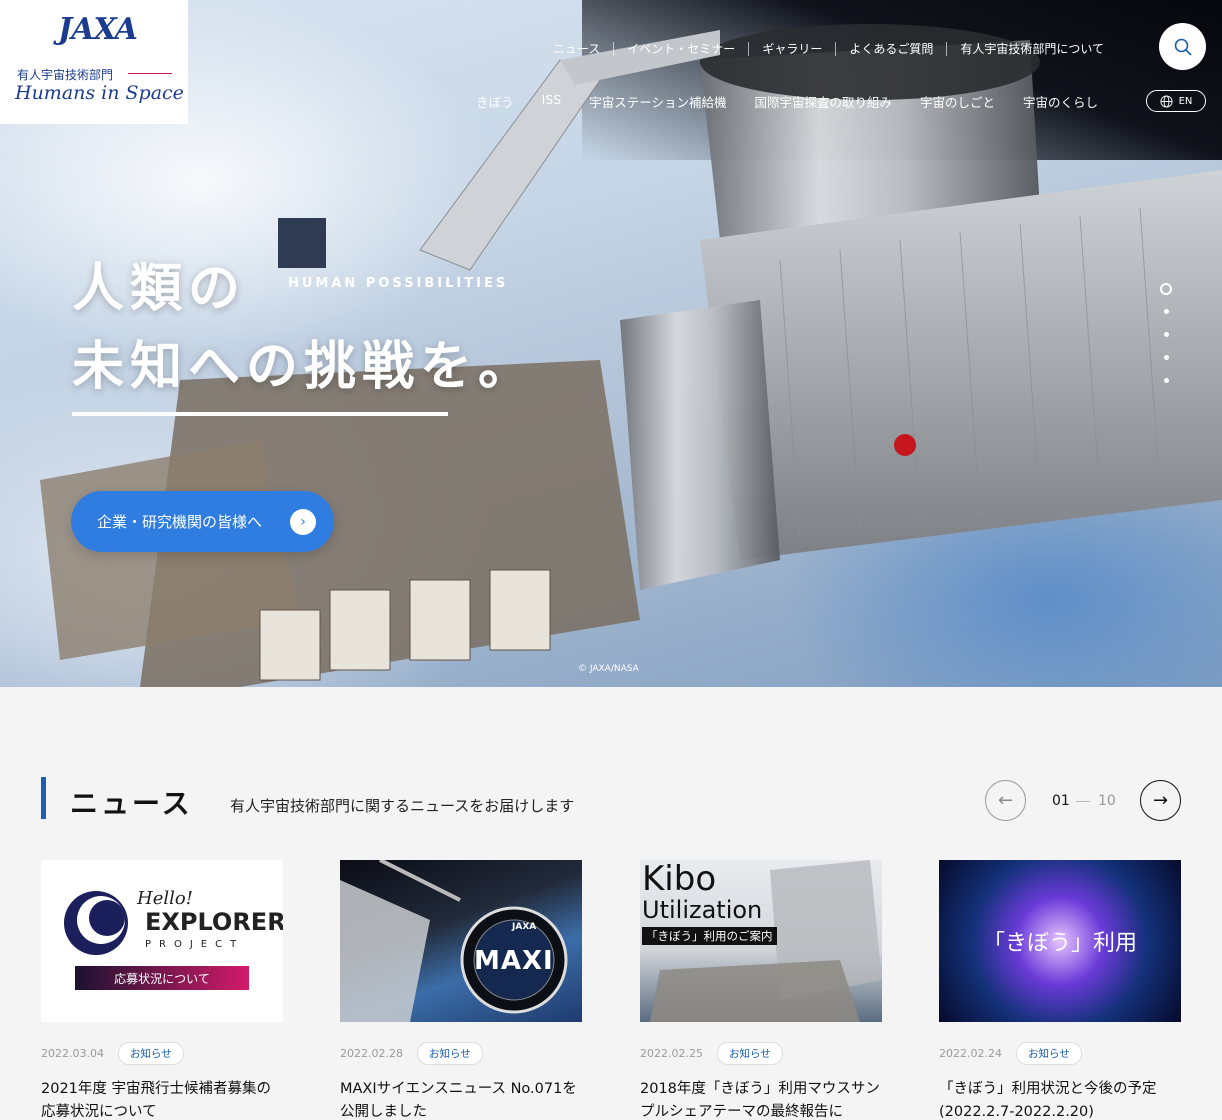  I want to click on logo-dept-ja: 有人宇宙技術部門, so click(65, 75).